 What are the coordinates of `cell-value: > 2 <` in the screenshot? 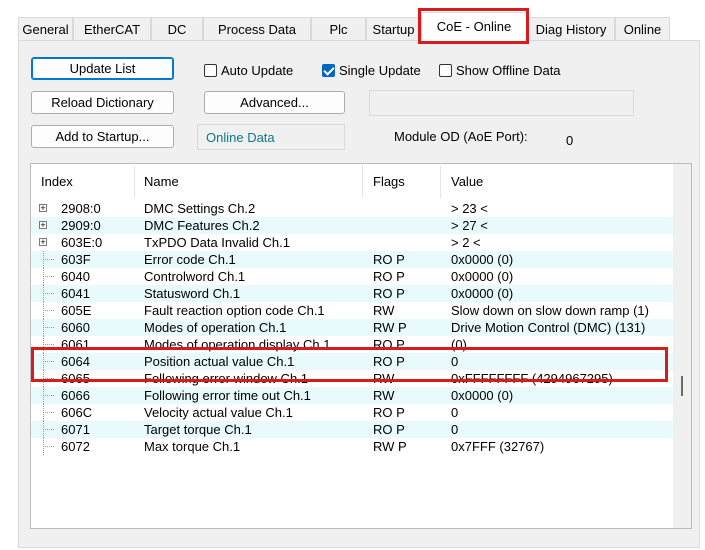 It's located at (466, 242).